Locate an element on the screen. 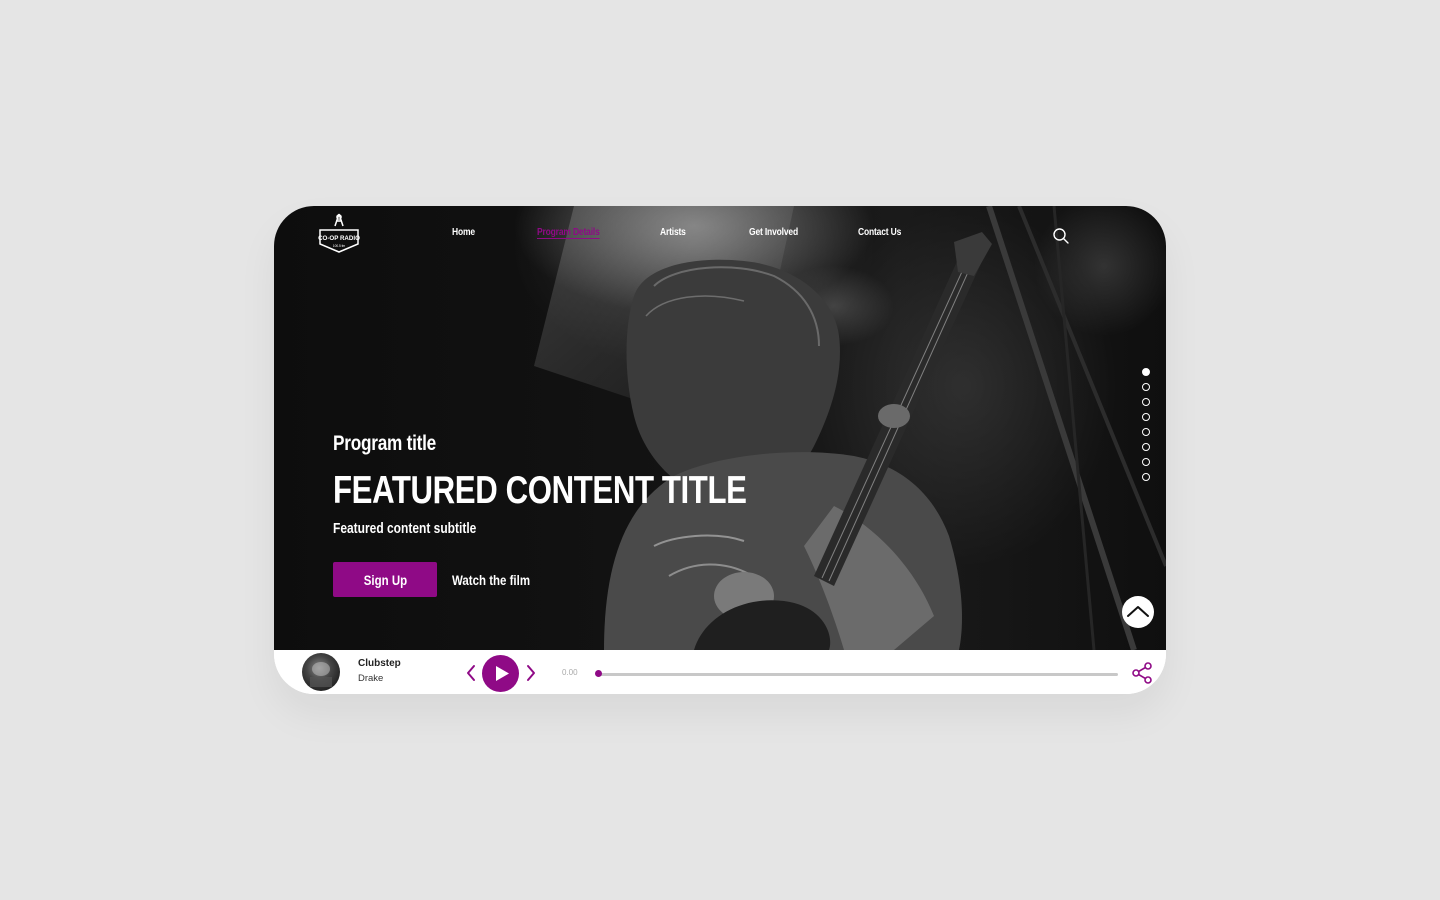 This screenshot has width=1440, height=900. chevron-up-icon is located at coordinates (1138, 611).